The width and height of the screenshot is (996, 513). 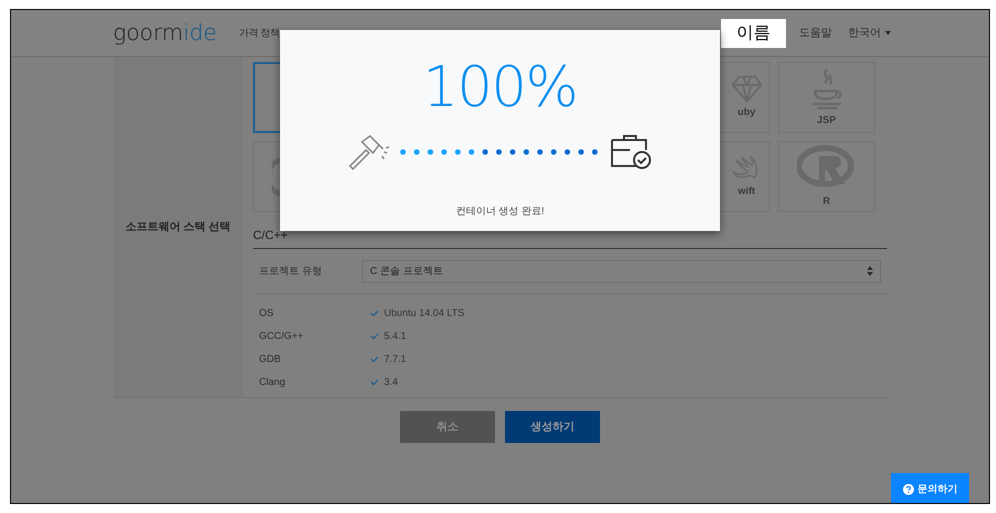 I want to click on create-button: 생성하기, so click(x=552, y=427).